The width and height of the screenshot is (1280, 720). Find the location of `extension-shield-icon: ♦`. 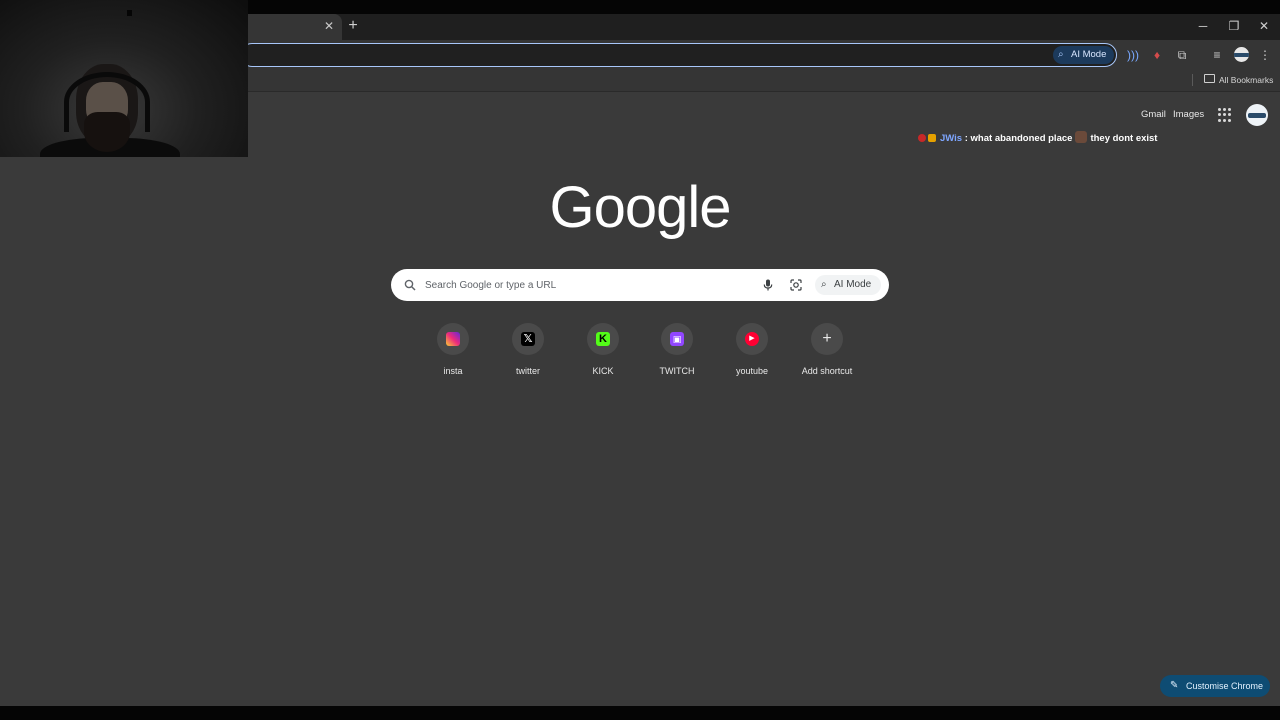

extension-shield-icon: ♦ is located at coordinates (1157, 55).